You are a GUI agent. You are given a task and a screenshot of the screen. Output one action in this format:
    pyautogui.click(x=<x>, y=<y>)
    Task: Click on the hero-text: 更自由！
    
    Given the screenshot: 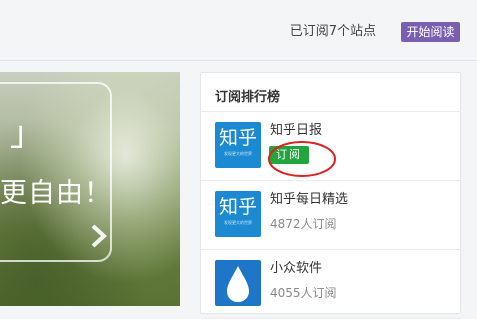 What is the action you would take?
    pyautogui.click(x=56, y=193)
    